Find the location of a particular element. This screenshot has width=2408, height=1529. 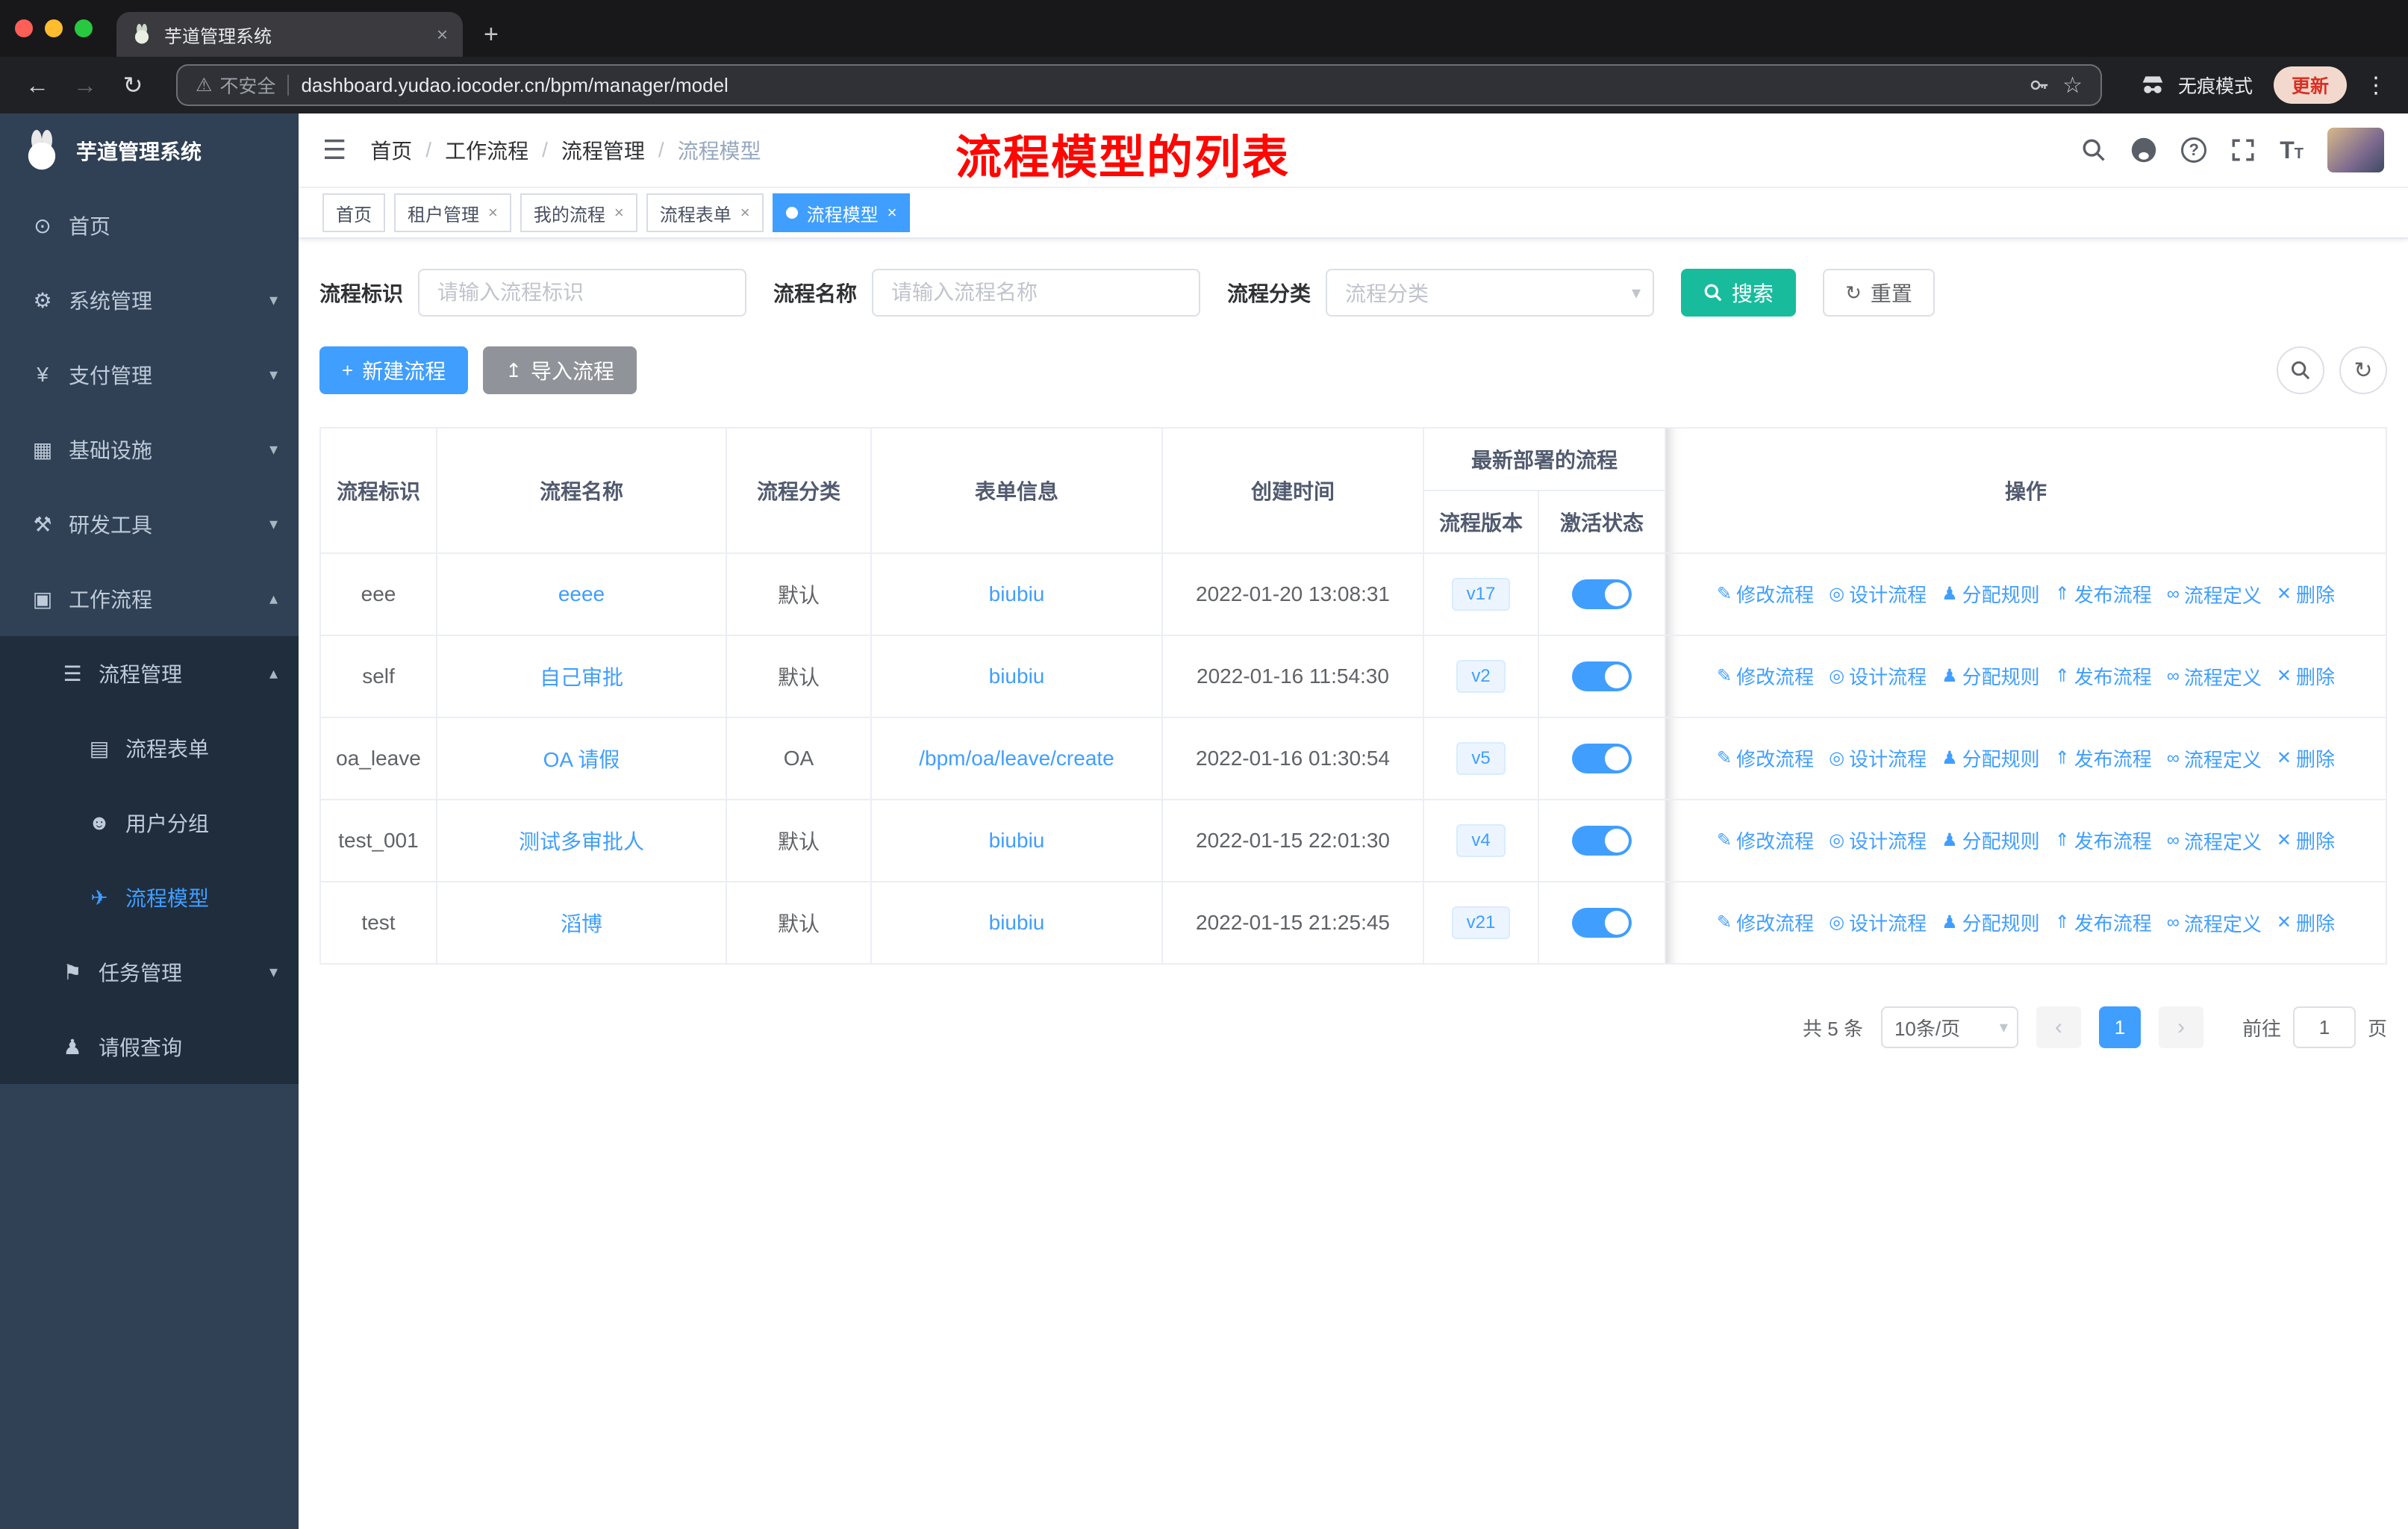

reset-button: ↻ 重置 is located at coordinates (1879, 293).